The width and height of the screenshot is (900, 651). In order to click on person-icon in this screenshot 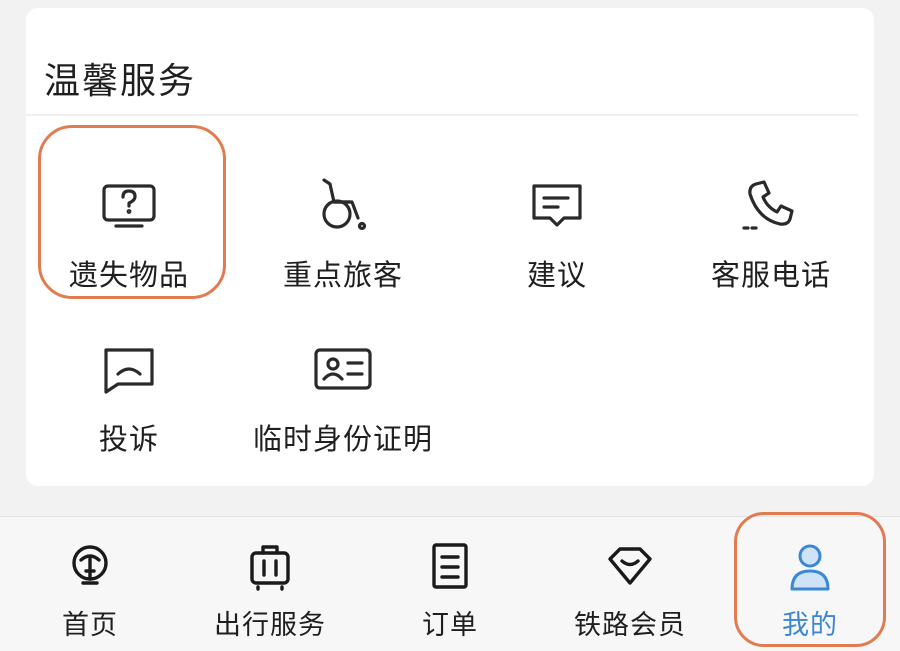, I will do `click(810, 567)`.